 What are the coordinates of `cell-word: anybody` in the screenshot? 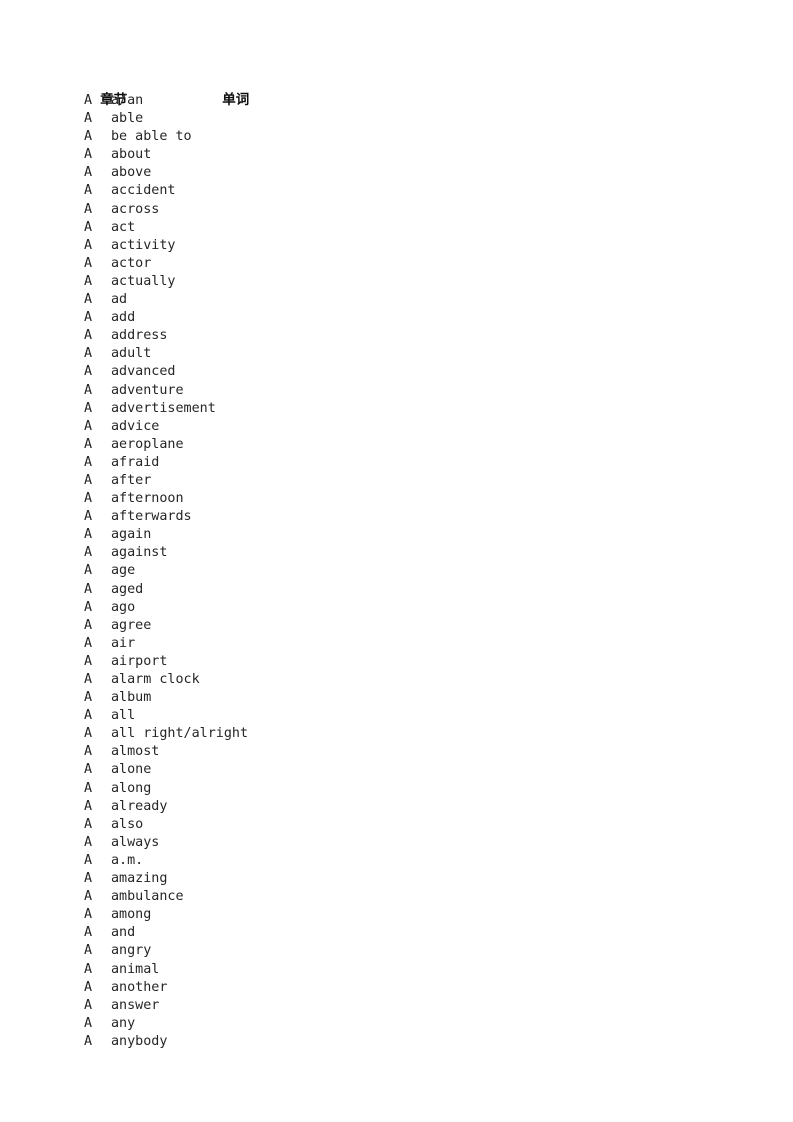 It's located at (139, 1041).